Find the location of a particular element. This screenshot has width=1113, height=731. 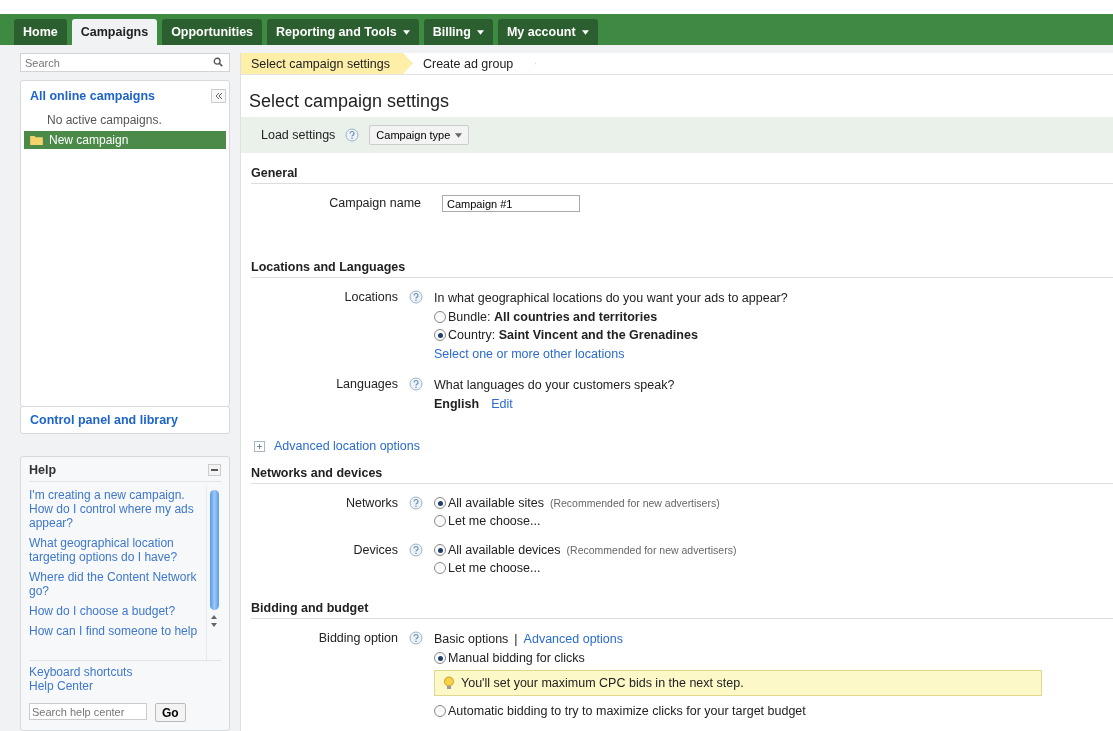

help-link: How do I choose a budget? is located at coordinates (117, 611).